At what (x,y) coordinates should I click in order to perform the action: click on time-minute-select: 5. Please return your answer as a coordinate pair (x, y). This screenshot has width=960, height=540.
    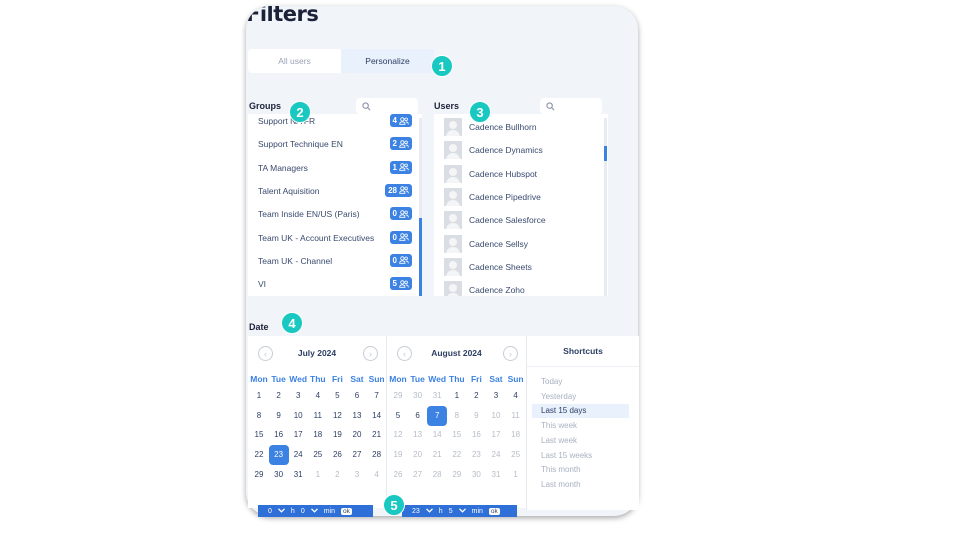
    Looking at the image, I should click on (451, 511).